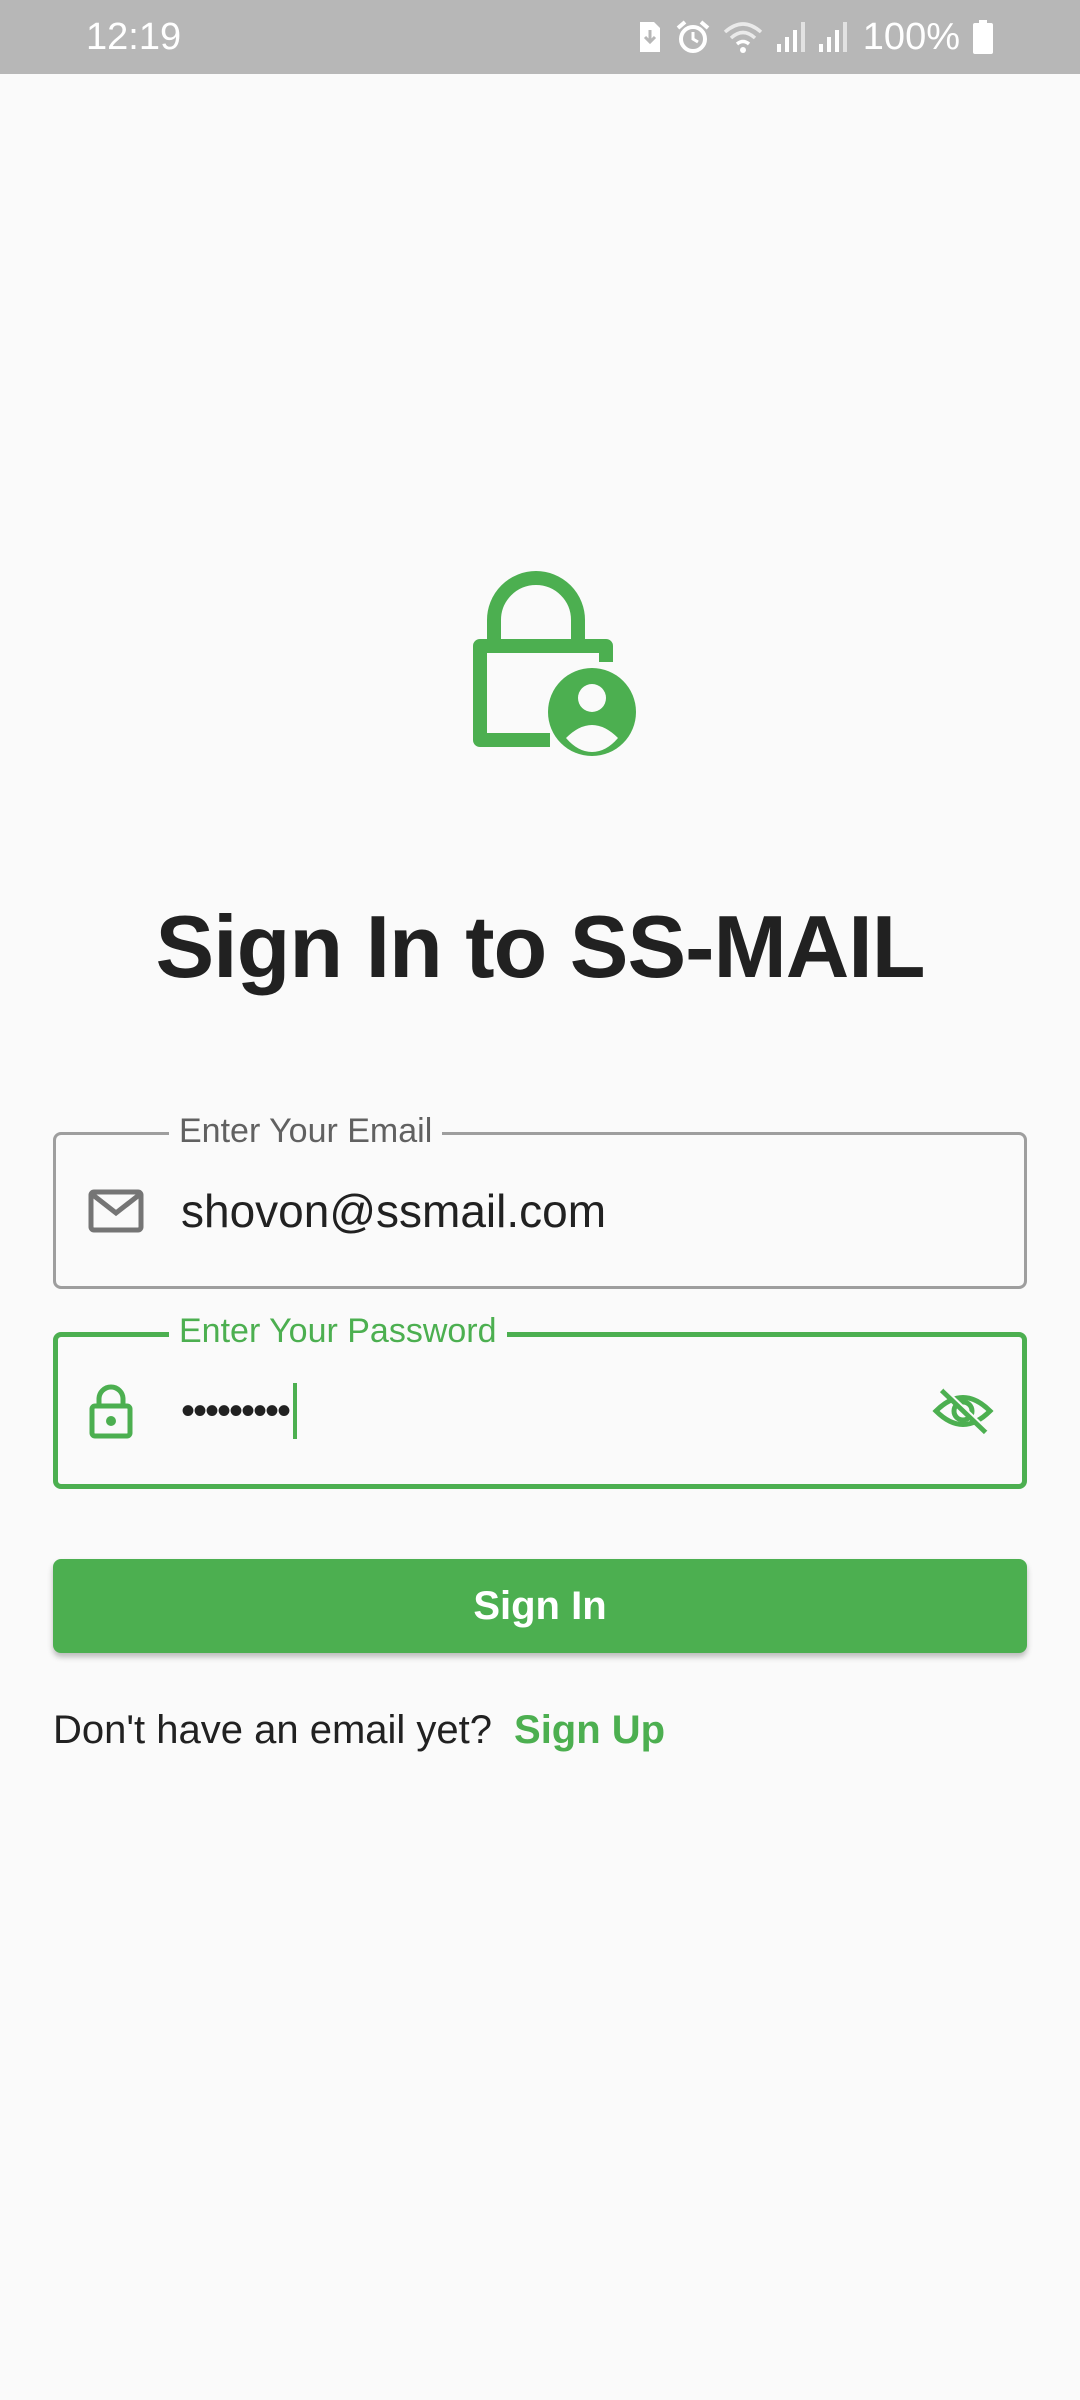  Describe the element at coordinates (540, 946) in the screenshot. I see `page-title: Sign In to SS-MAIL` at that location.